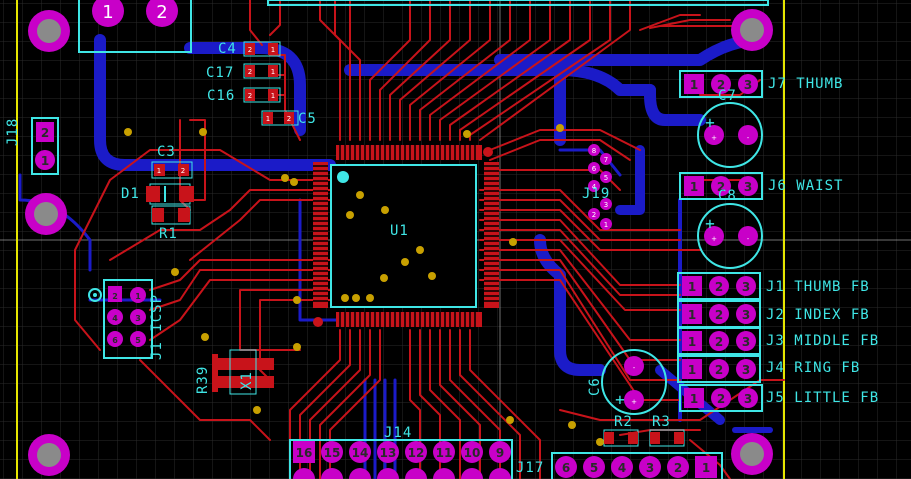 This screenshot has width=911, height=479. Describe the element at coordinates (444, 453) in the screenshot. I see `j14-pad: 11` at that location.